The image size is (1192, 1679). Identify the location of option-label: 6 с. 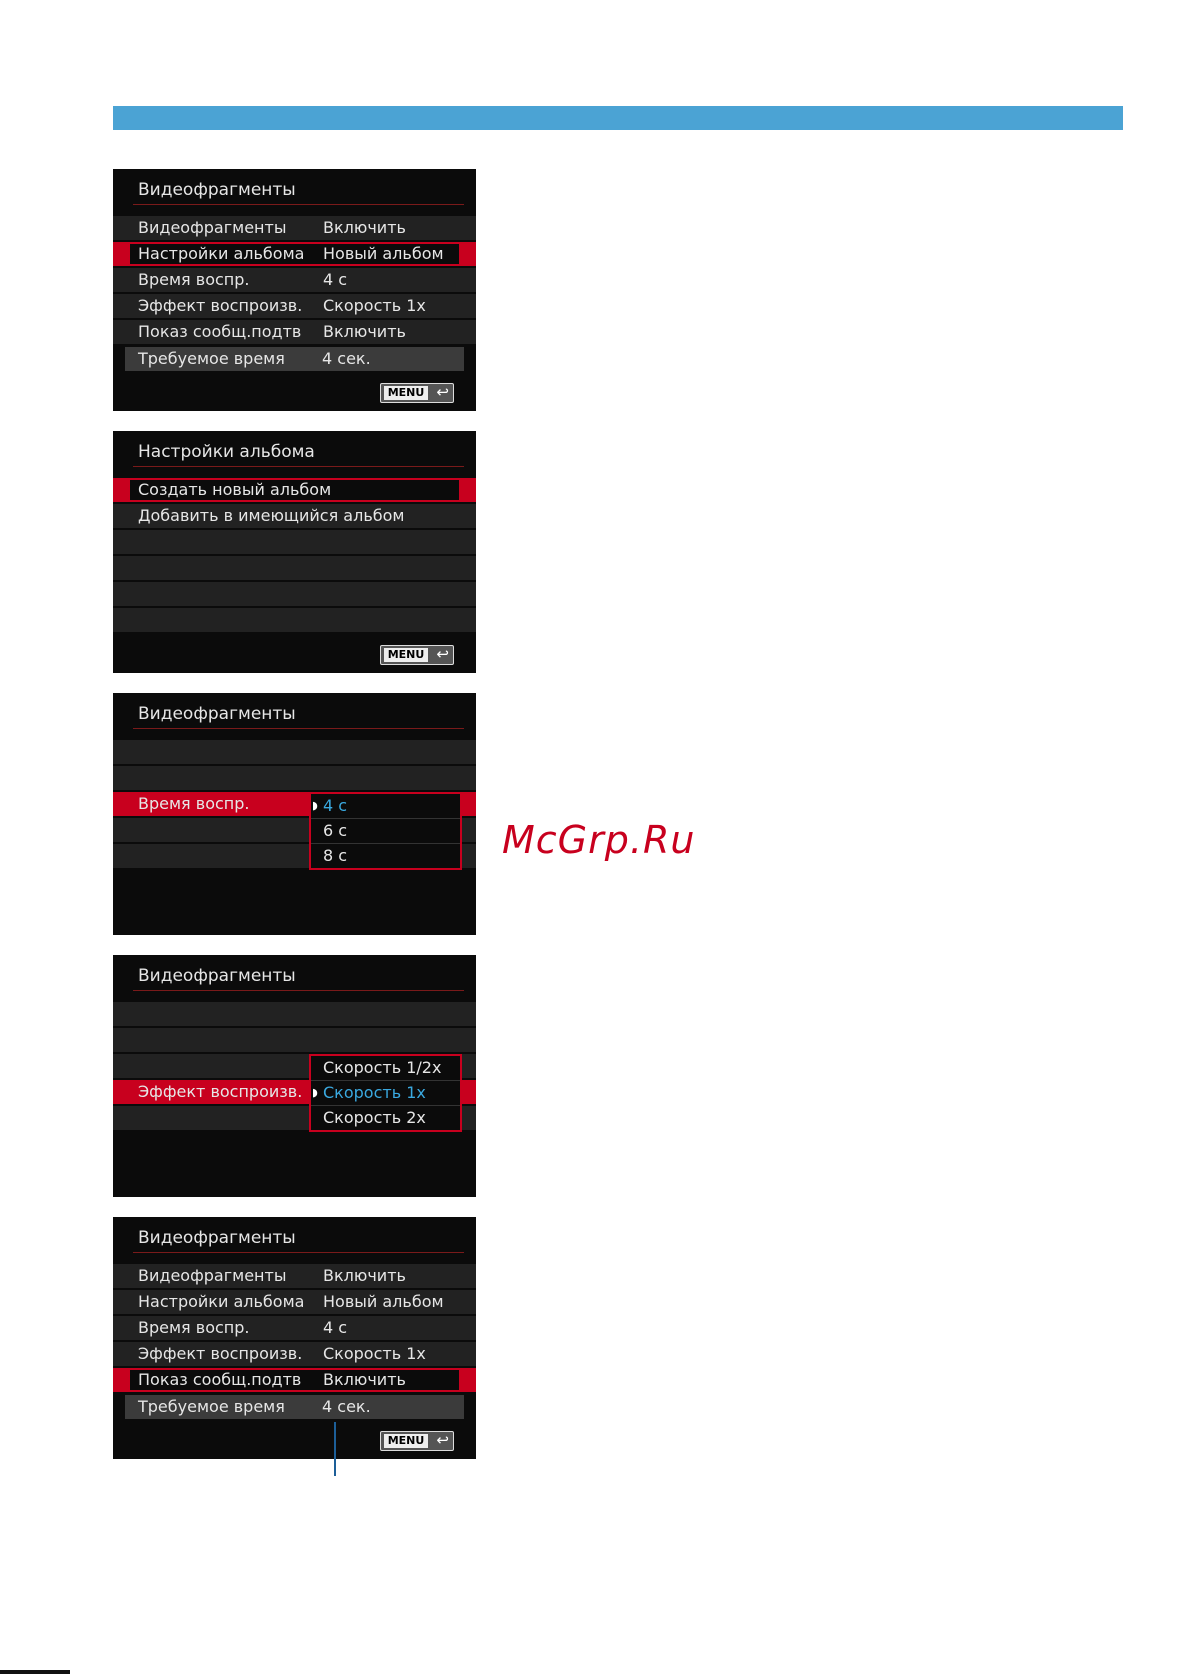
(335, 830).